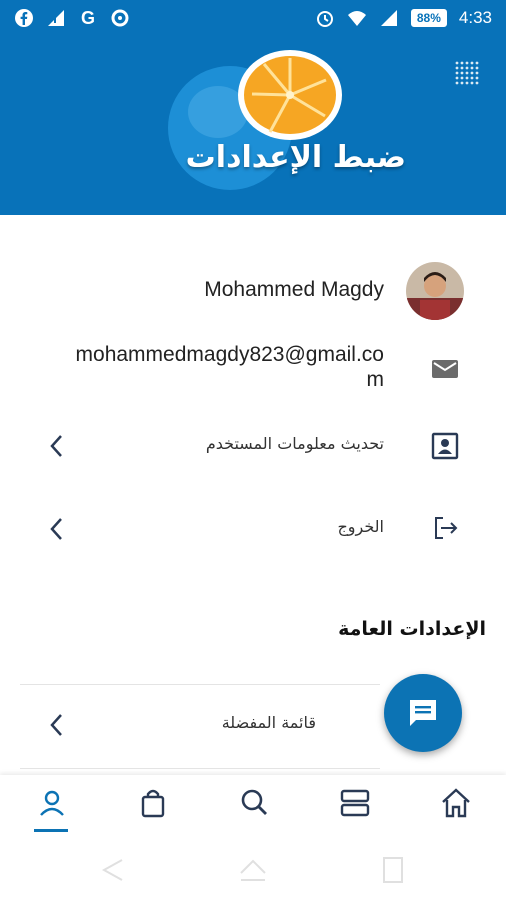  Describe the element at coordinates (388, 18) in the screenshot. I see `cell-signal-icon` at that location.